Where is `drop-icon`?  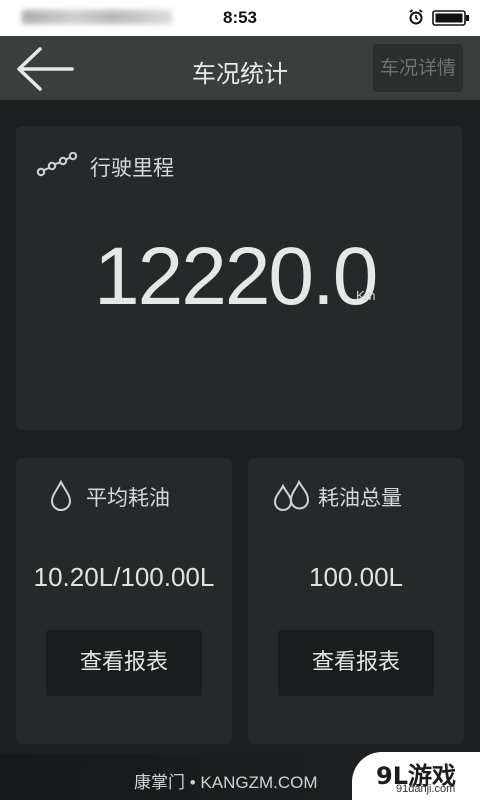
drop-icon is located at coordinates (61, 495).